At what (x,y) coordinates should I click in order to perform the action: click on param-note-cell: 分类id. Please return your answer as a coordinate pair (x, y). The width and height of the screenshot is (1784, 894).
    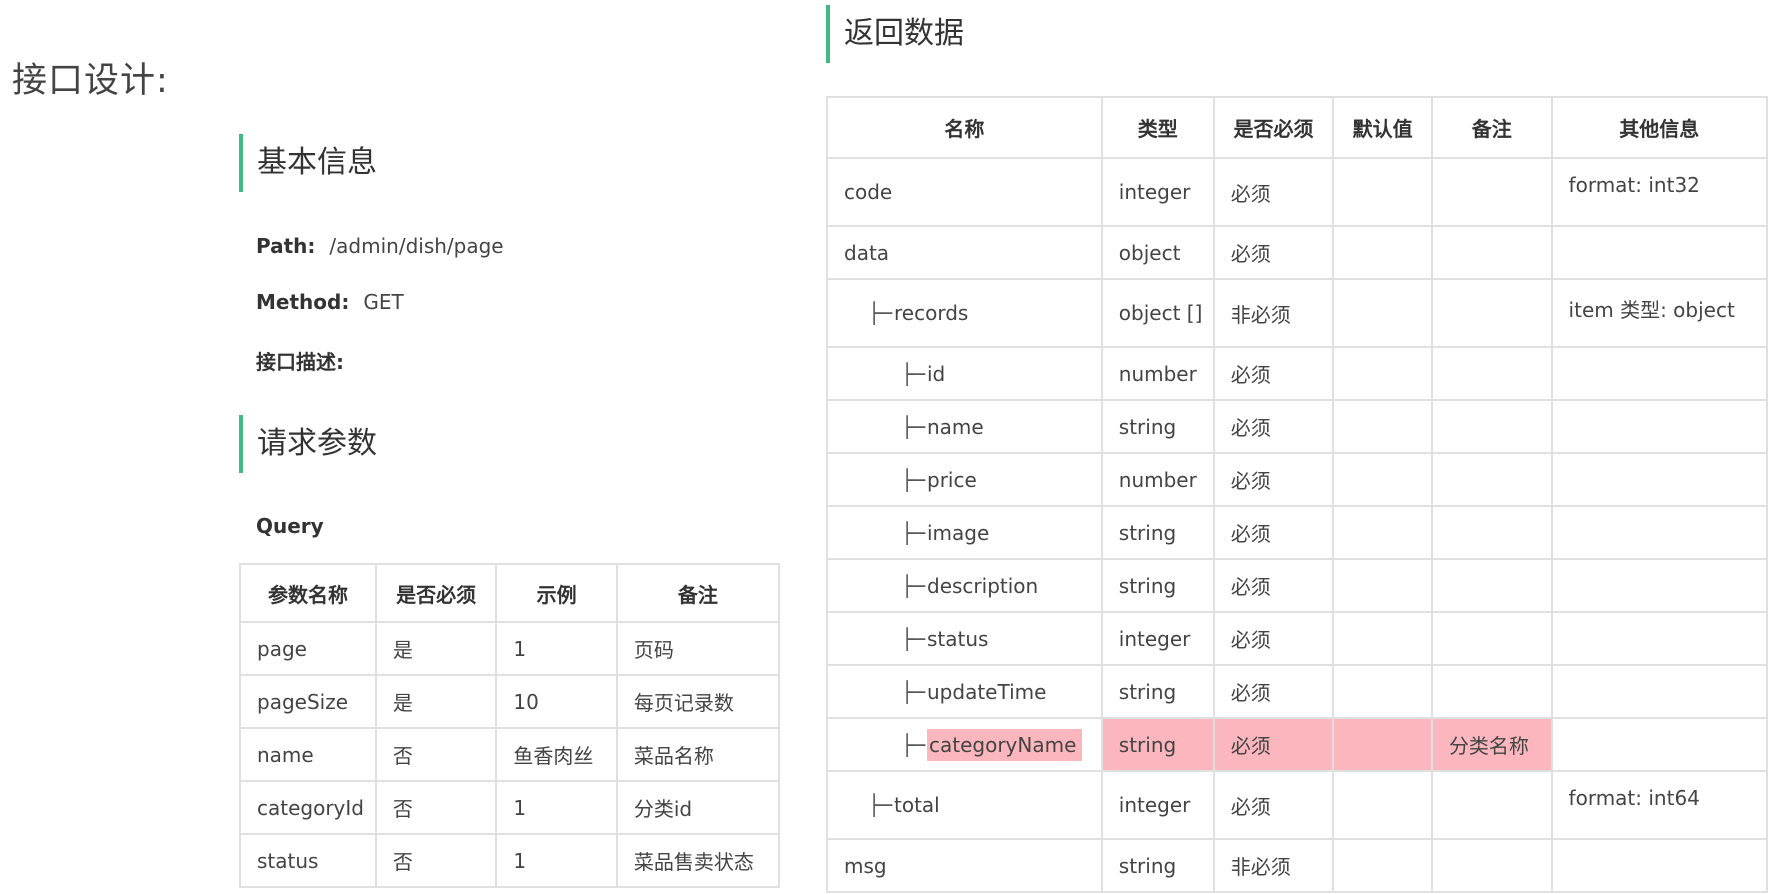
    Looking at the image, I should click on (698, 807).